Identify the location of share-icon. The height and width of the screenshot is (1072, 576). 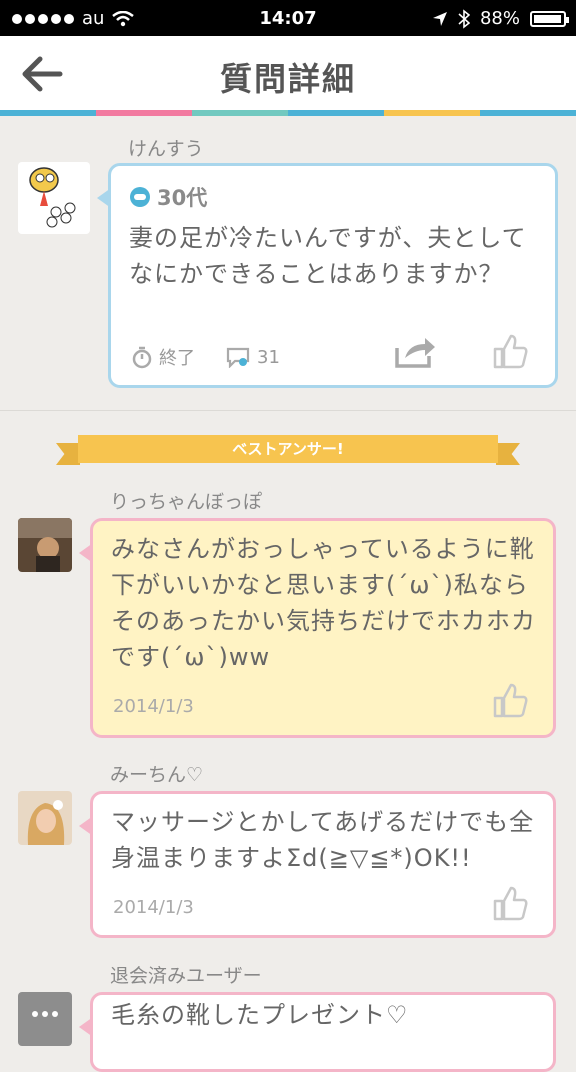
(415, 352).